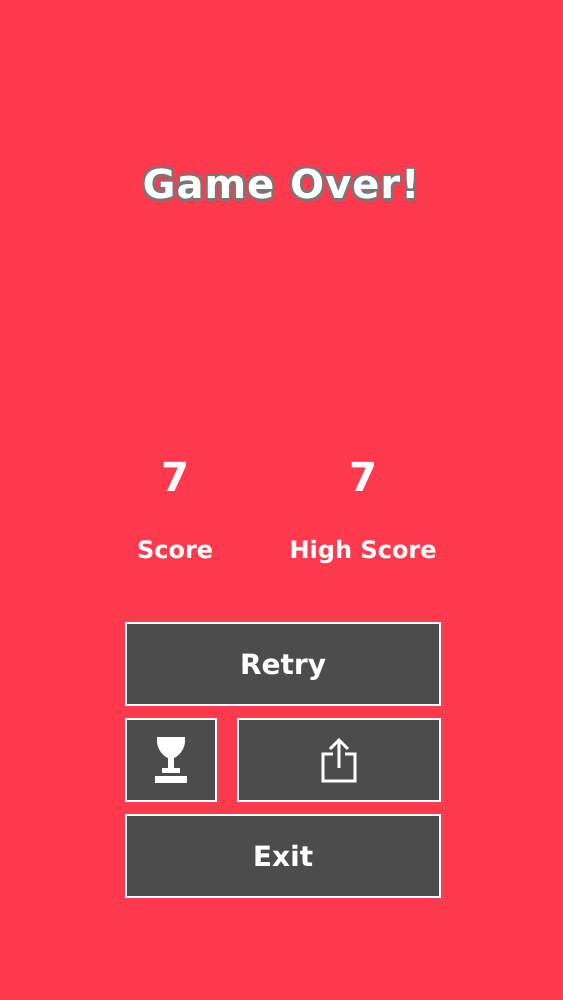 The height and width of the screenshot is (1000, 563). What do you see at coordinates (283, 664) in the screenshot?
I see `game-button: Retry` at bounding box center [283, 664].